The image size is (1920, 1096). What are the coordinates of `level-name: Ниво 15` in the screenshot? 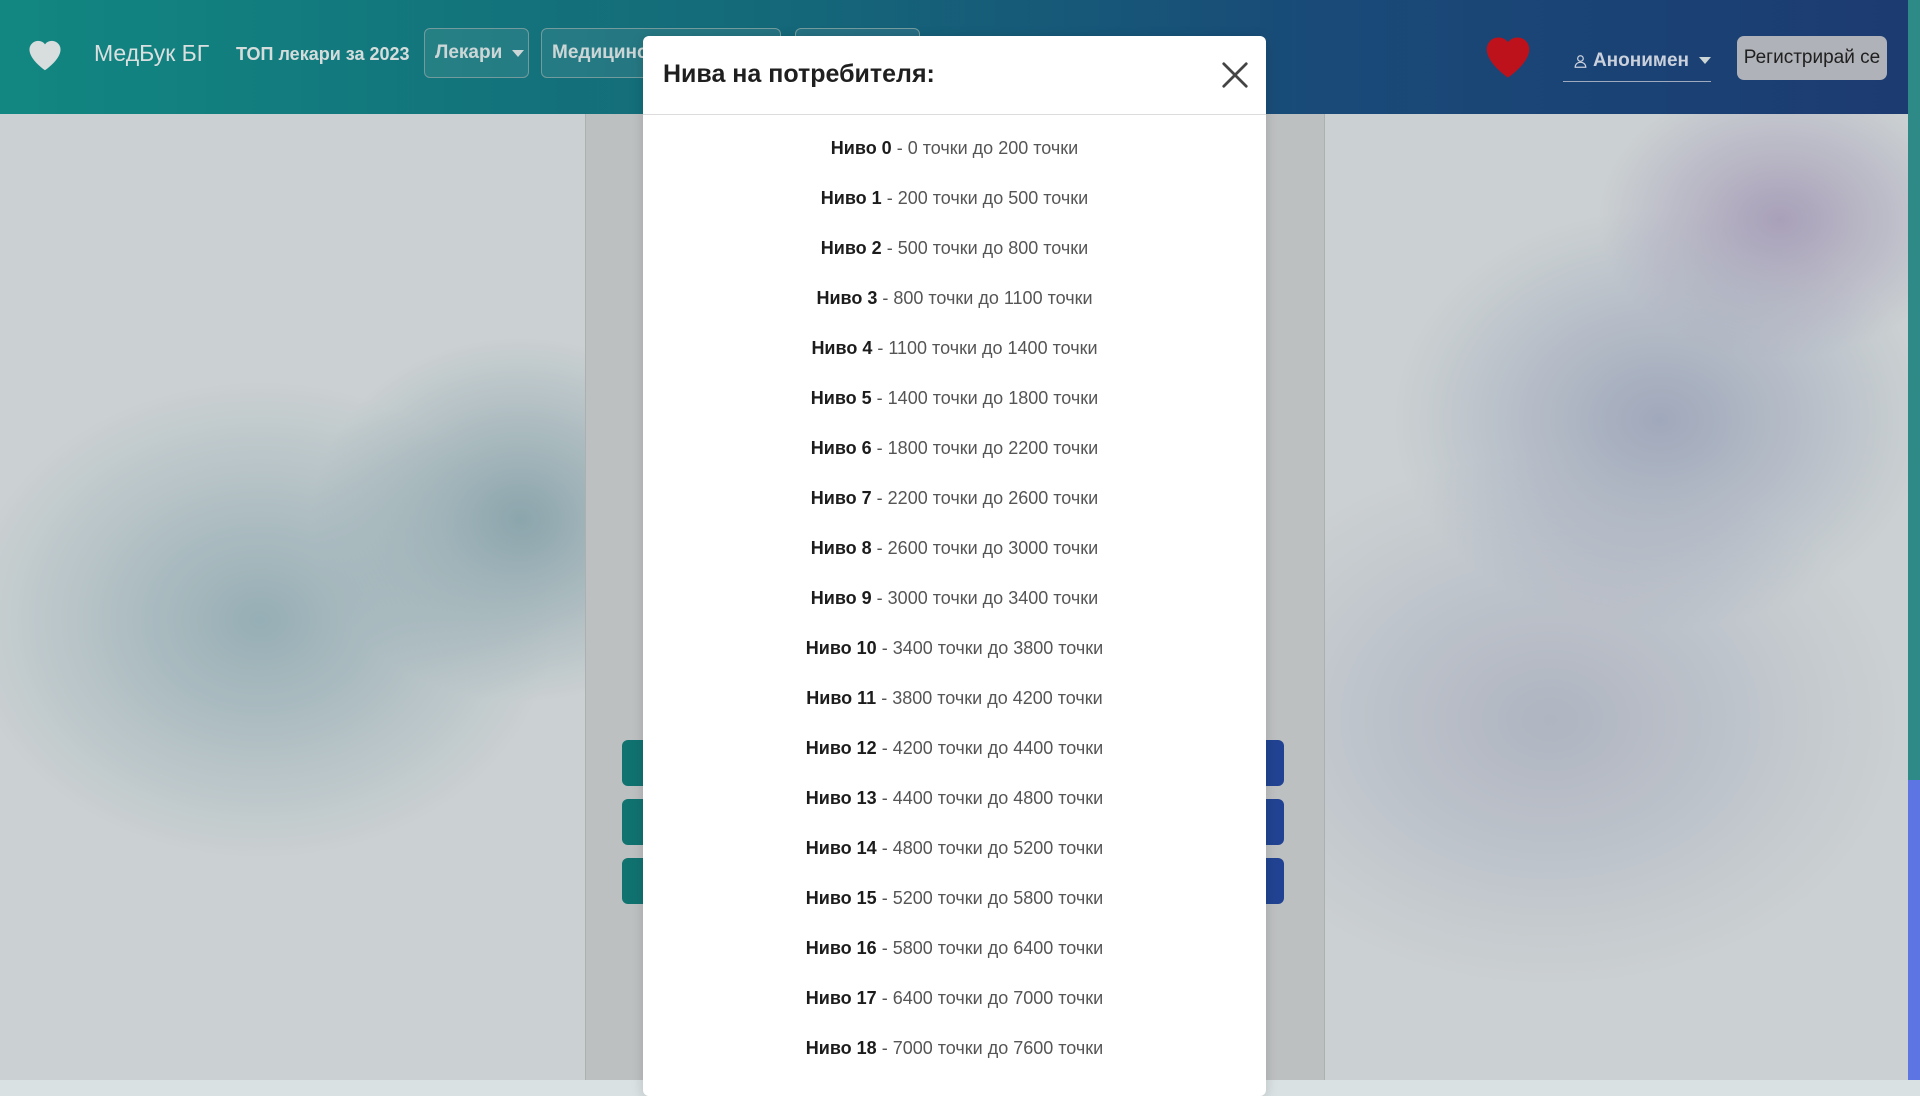 It's located at (841, 898).